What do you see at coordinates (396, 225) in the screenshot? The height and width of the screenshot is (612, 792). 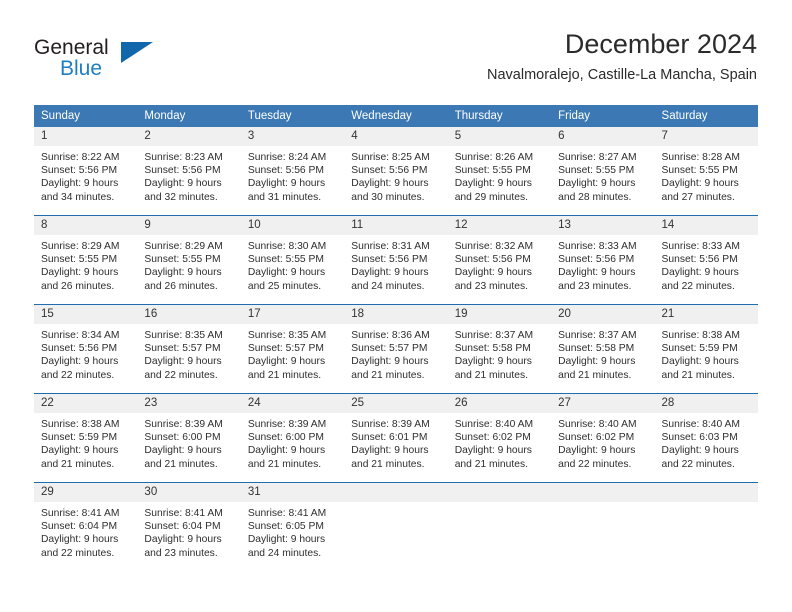 I see `day-number: 11` at bounding box center [396, 225].